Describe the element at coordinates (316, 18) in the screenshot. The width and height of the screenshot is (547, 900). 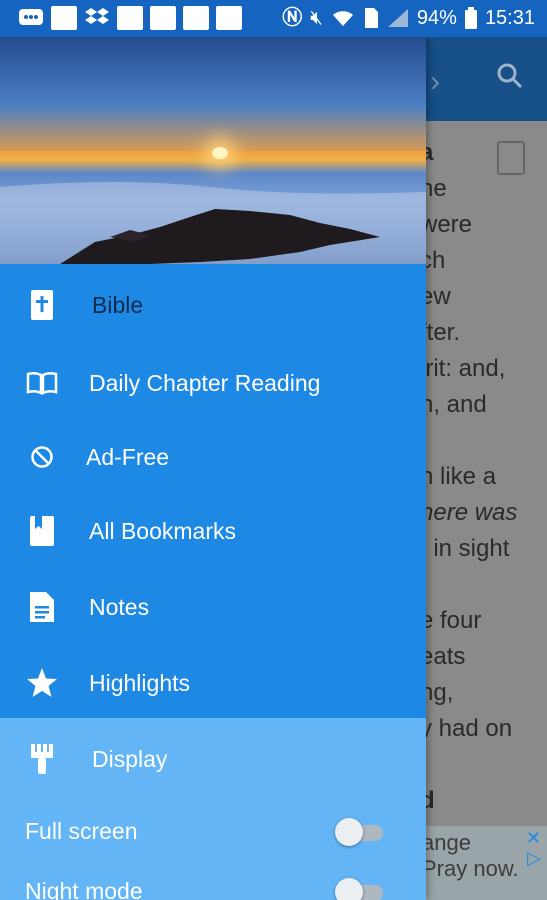
I see `mute-icon: 🔇︎` at that location.